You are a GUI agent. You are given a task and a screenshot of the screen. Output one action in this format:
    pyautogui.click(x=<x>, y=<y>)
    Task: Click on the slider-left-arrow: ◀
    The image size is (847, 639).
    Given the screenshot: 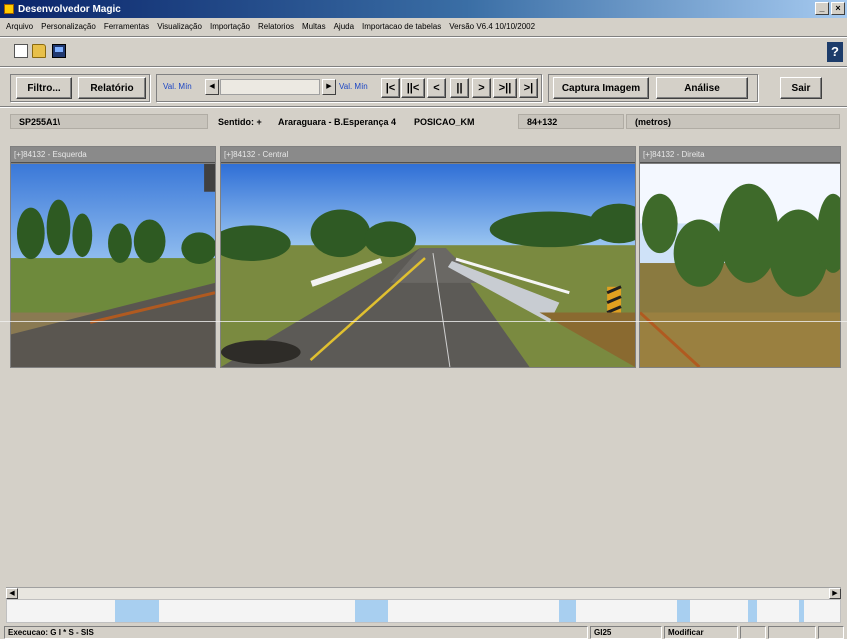 What is the action you would take?
    pyautogui.click(x=212, y=87)
    